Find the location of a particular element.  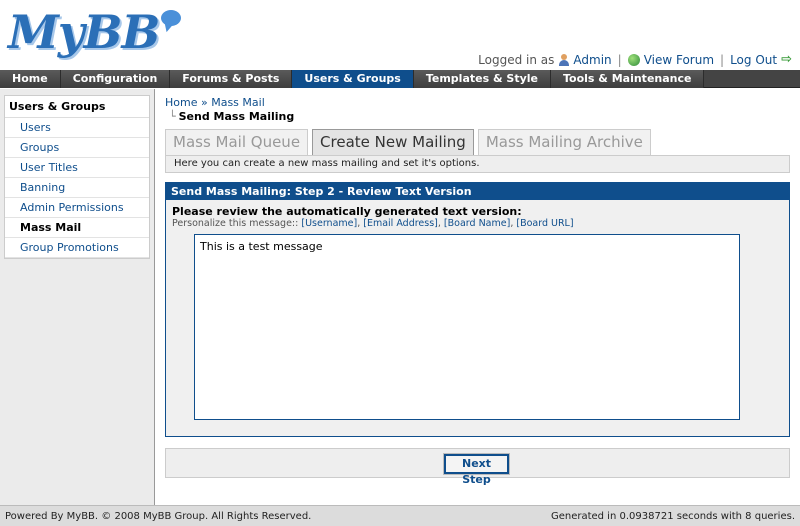

mybb-logo: MyBB is located at coordinates (95, 34).